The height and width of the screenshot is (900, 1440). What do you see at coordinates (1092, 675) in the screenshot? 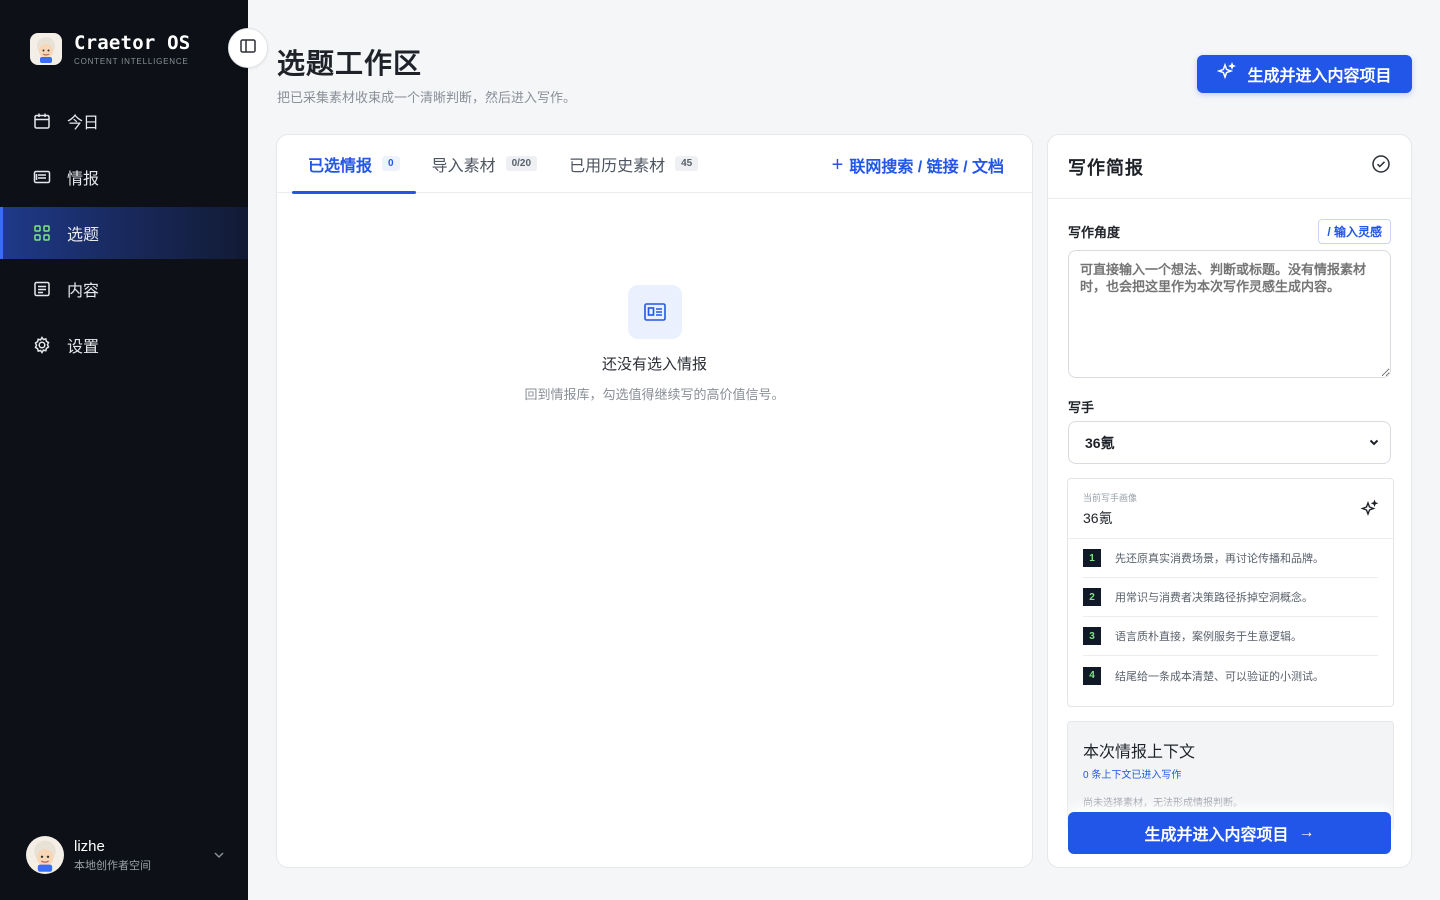
I see `rule-number: 4` at bounding box center [1092, 675].